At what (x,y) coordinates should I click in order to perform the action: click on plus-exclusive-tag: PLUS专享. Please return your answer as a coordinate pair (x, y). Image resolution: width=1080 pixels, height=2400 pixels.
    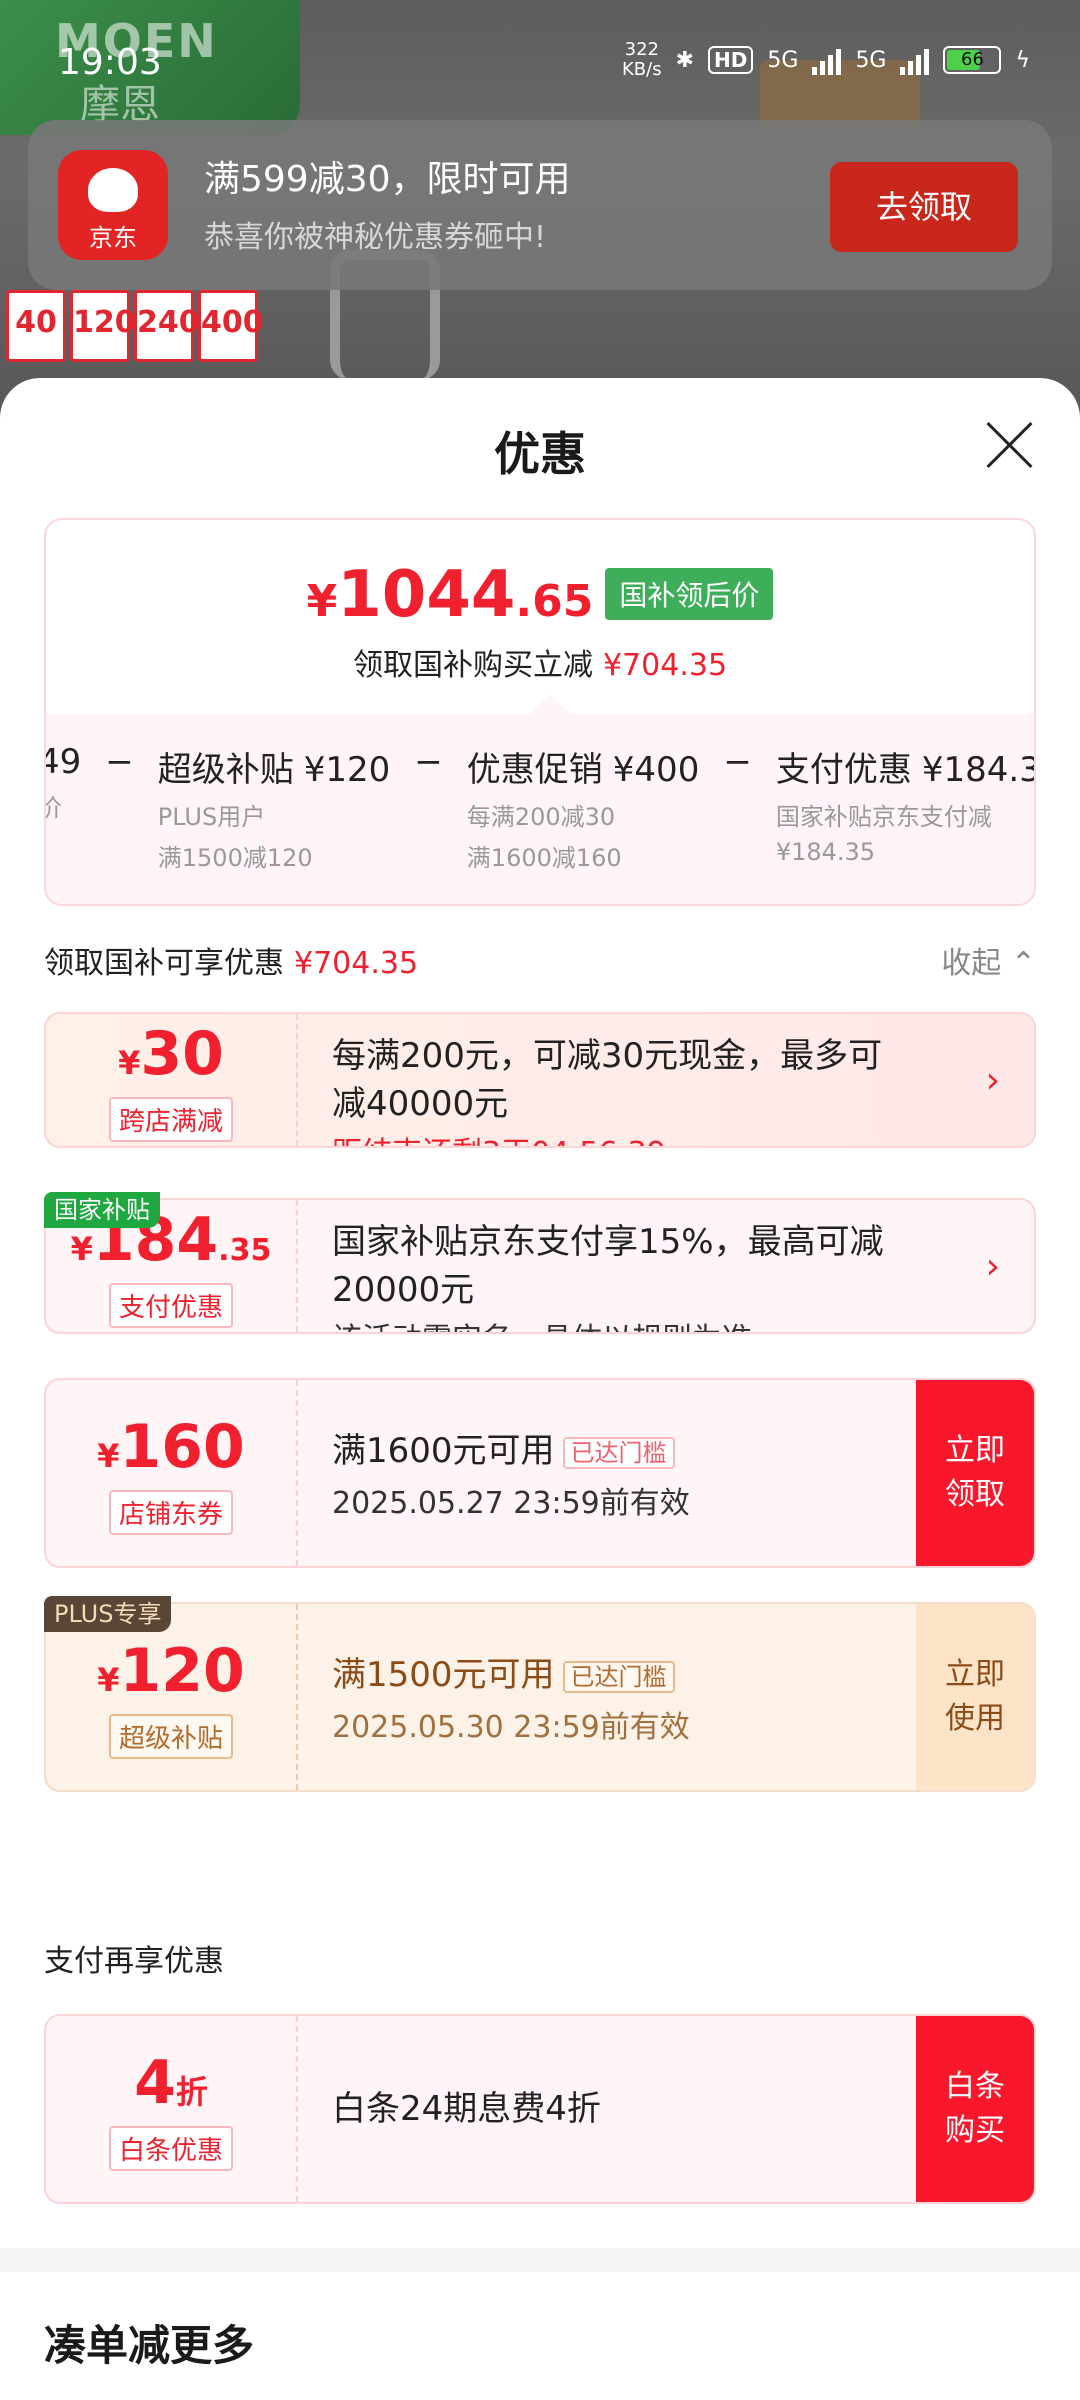
    Looking at the image, I should click on (108, 1614).